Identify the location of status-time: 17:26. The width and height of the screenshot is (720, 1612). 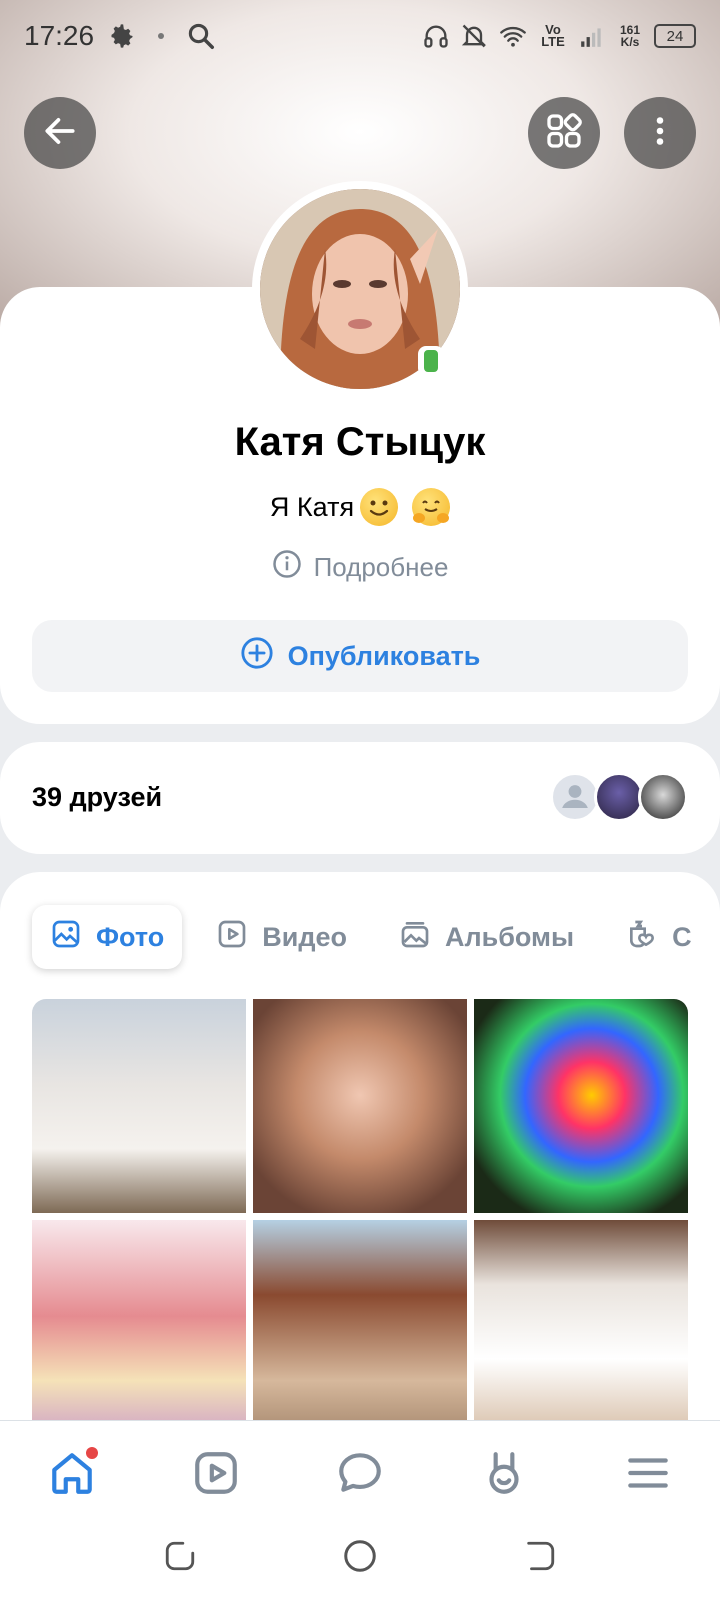
(59, 35).